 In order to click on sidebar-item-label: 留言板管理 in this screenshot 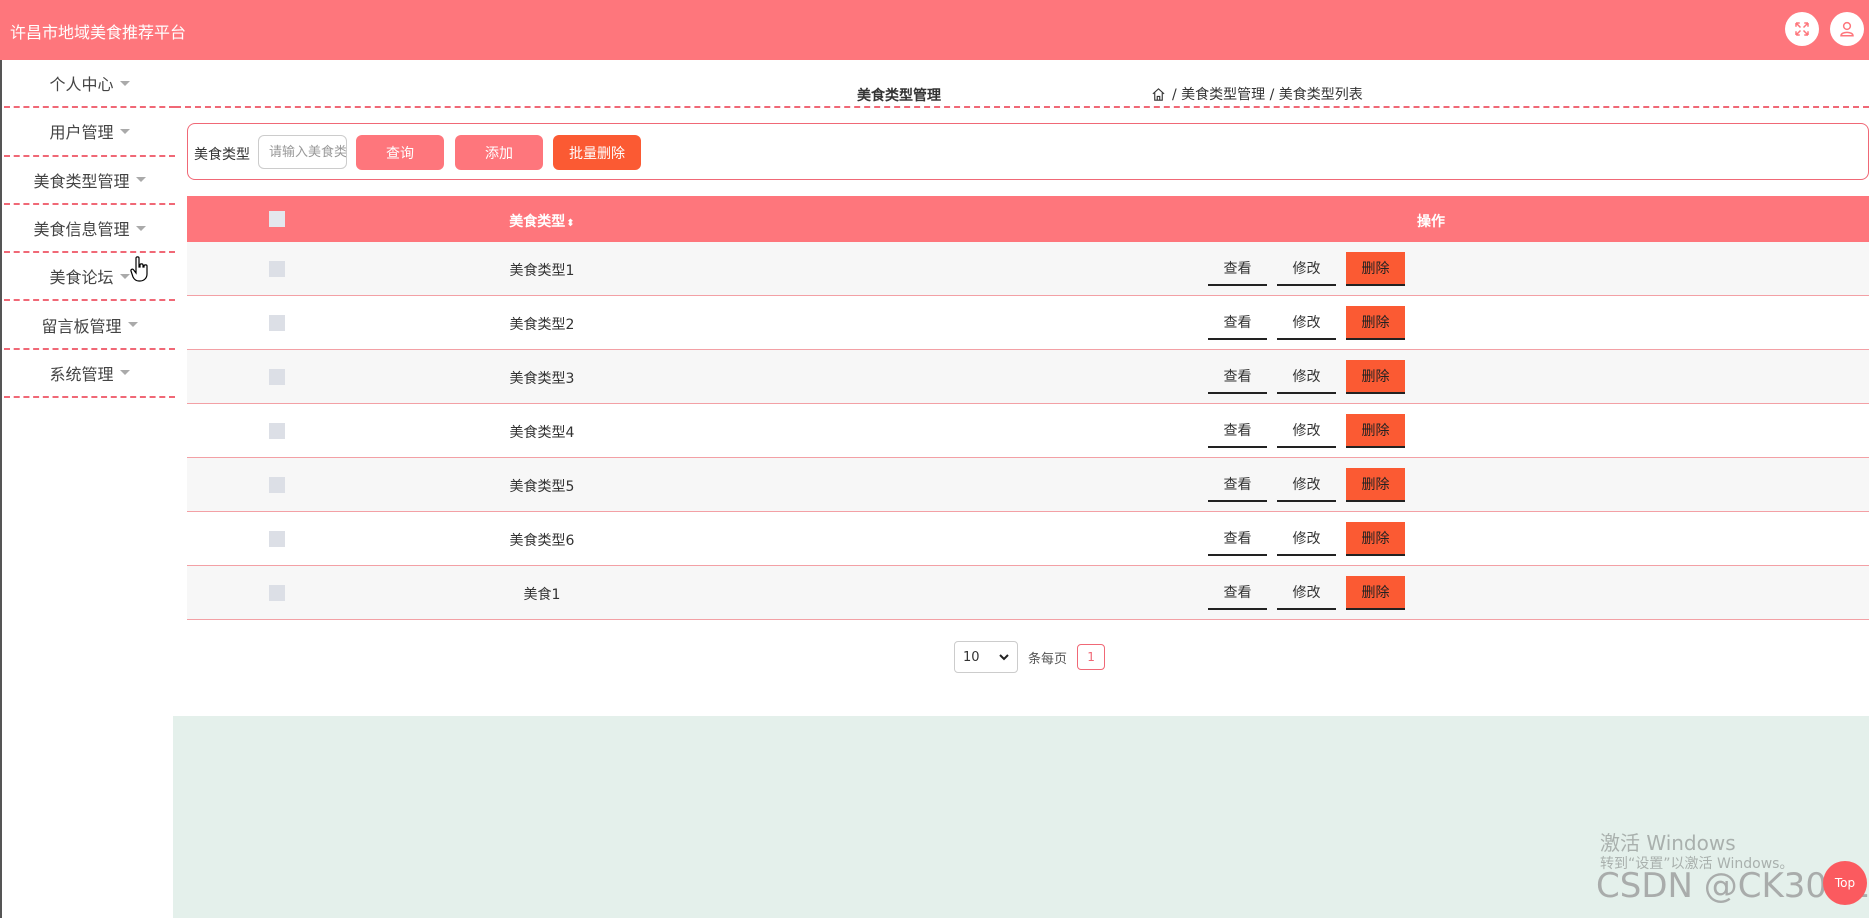, I will do `click(81, 326)`.